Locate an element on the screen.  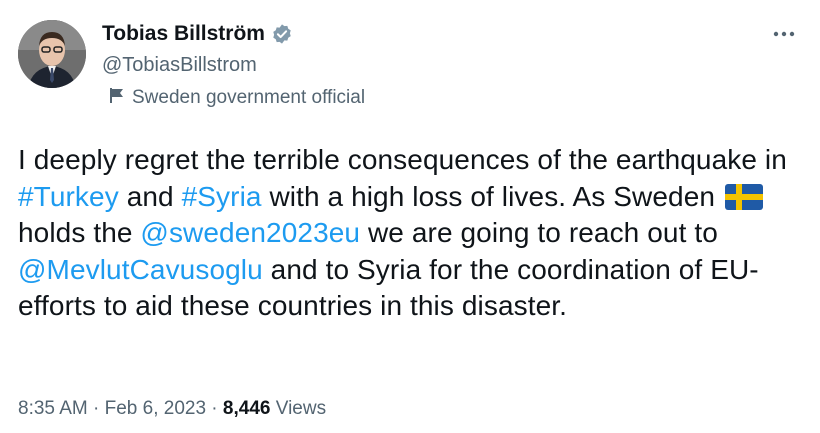
mention-sweden2023eu-link: @sweden2023eu is located at coordinates (250, 232).